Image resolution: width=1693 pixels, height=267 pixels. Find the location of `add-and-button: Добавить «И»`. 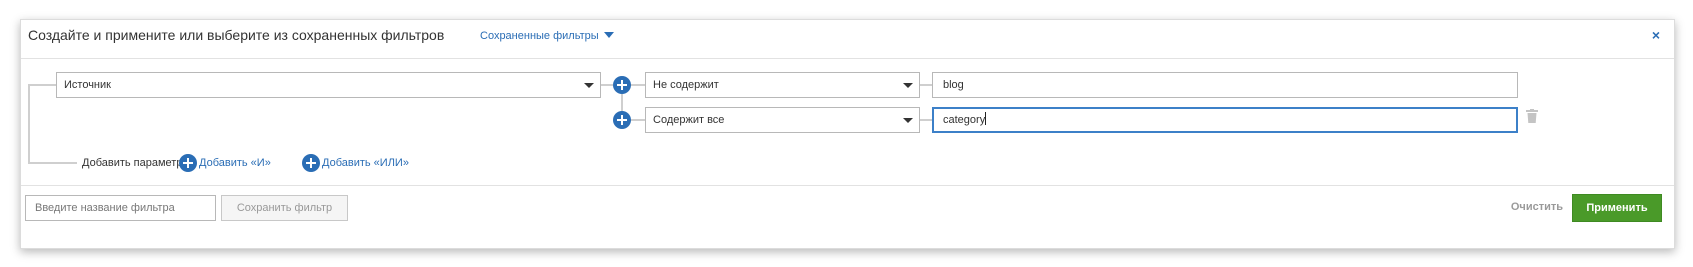

add-and-button: Добавить «И» is located at coordinates (225, 163).